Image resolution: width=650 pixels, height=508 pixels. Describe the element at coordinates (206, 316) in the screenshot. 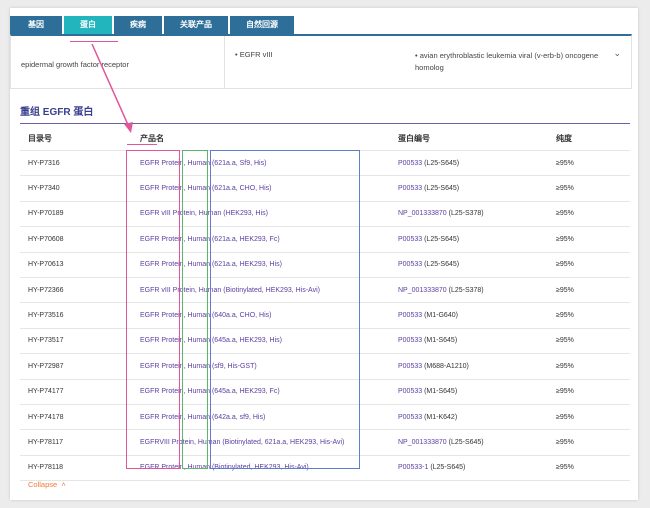

I see `product-name-text: EGFR Protein, Human (640a.a, CHO, His)` at that location.